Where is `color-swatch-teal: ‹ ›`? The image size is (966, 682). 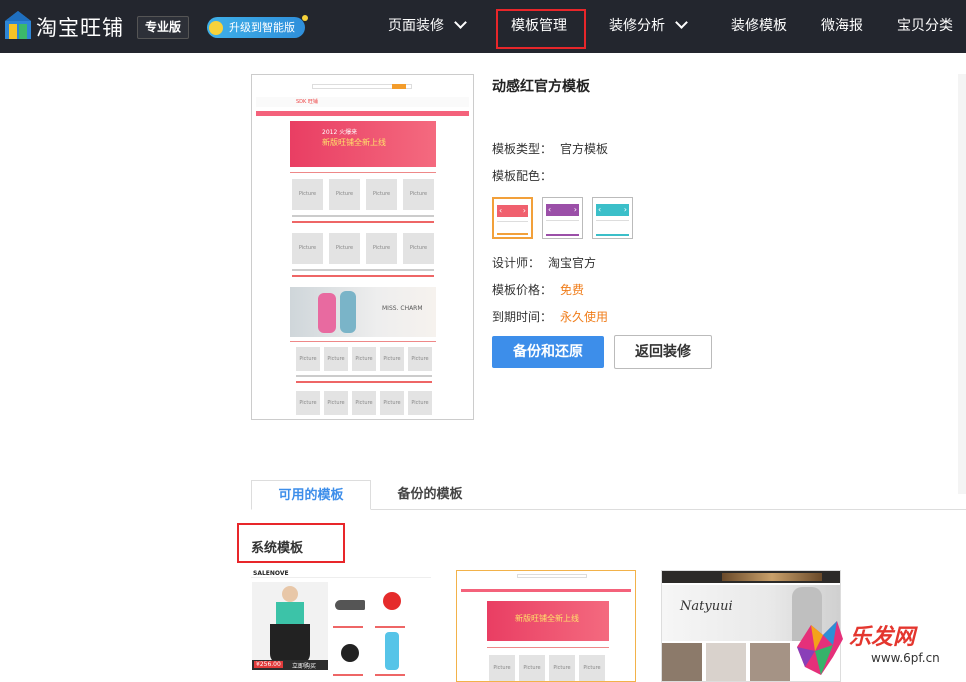
color-swatch-teal: ‹ › is located at coordinates (612, 218).